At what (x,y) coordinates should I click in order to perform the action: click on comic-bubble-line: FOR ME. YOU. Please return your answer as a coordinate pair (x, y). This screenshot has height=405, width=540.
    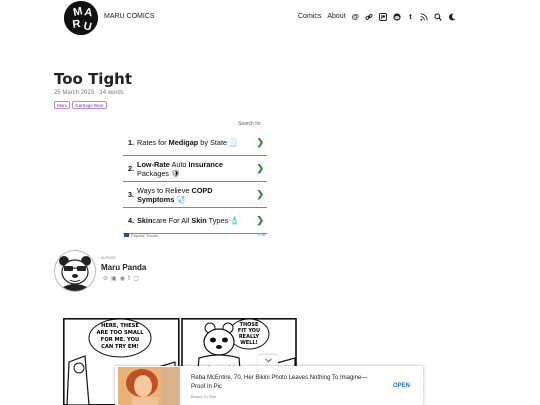
    Looking at the image, I should click on (120, 340).